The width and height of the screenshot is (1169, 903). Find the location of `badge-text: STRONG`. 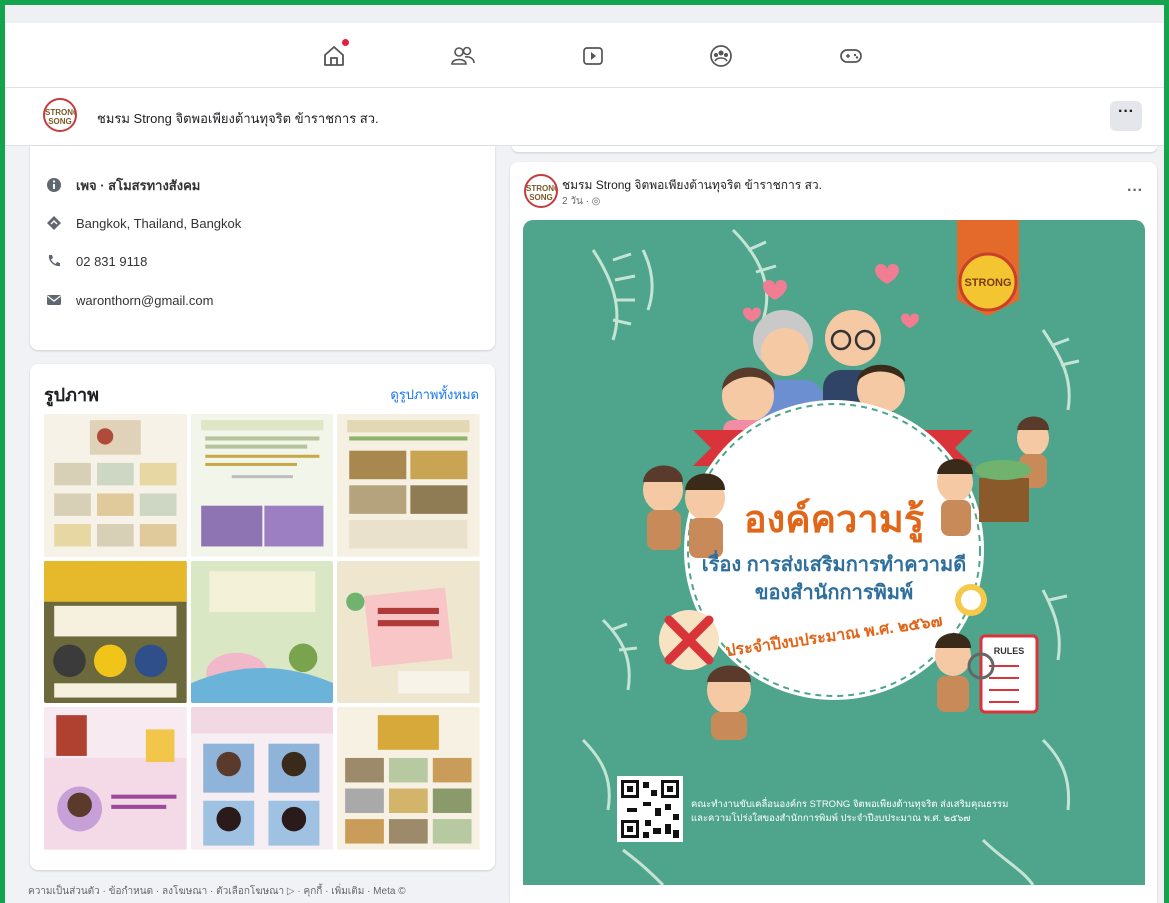

badge-text: STRONG is located at coordinates (987, 283).